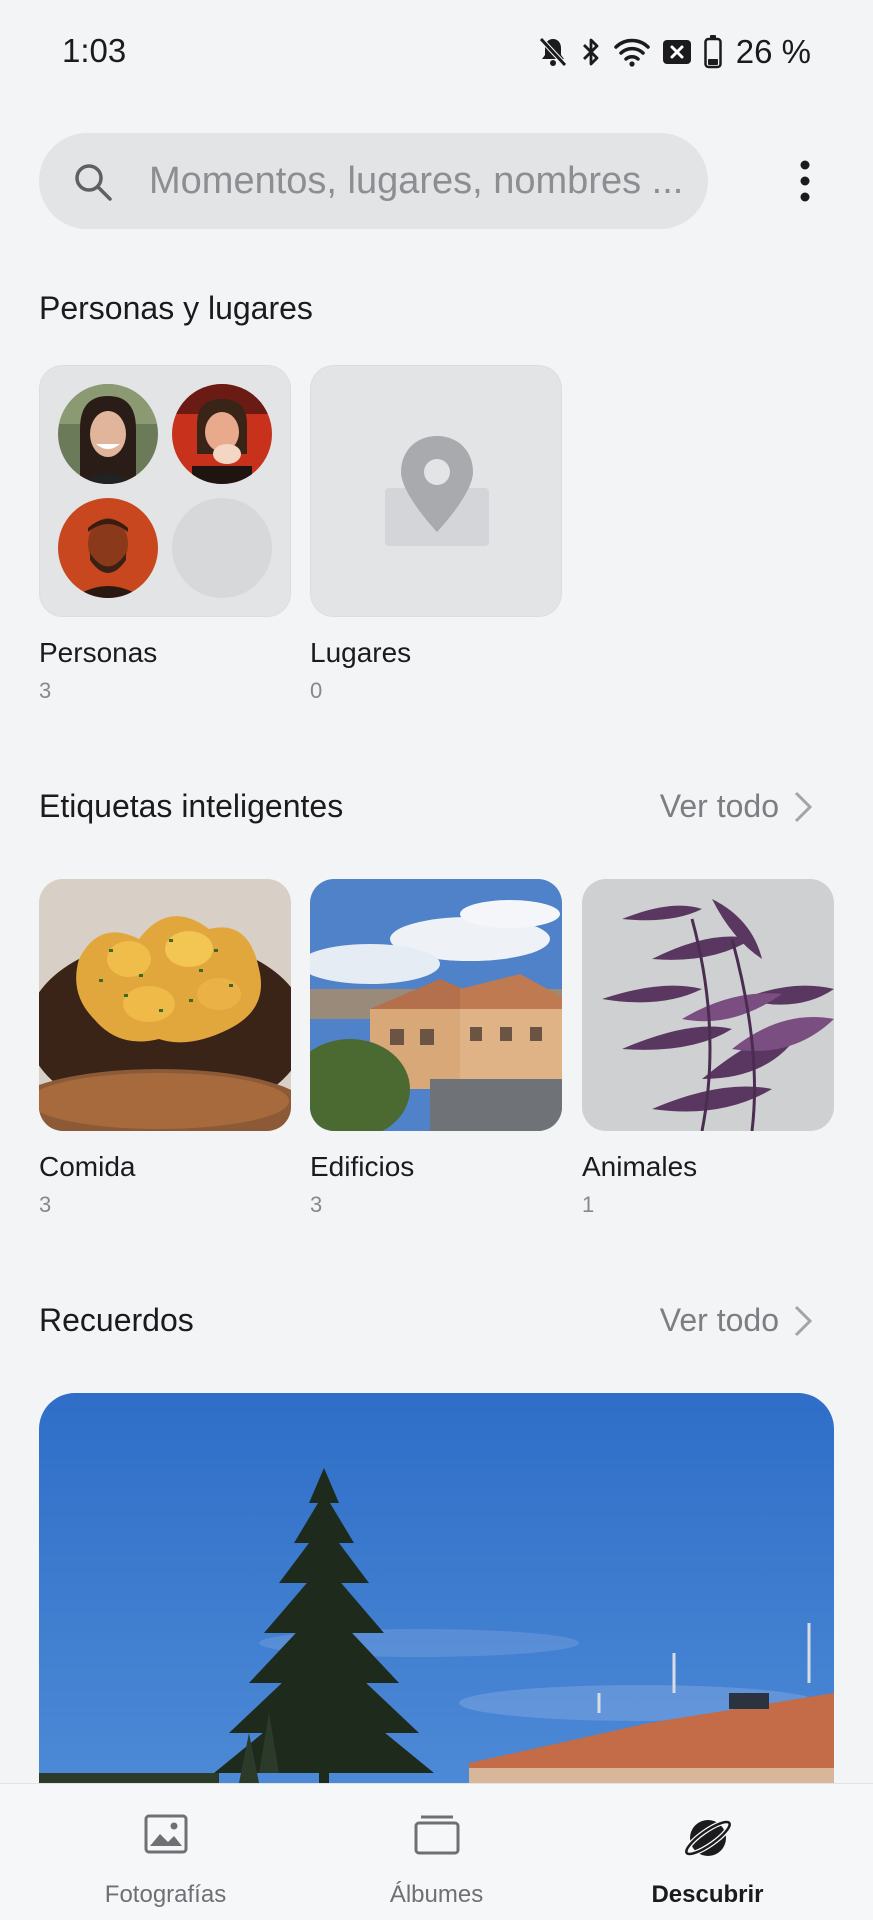  I want to click on nav-item-photos: Fotografías, so click(165, 1852).